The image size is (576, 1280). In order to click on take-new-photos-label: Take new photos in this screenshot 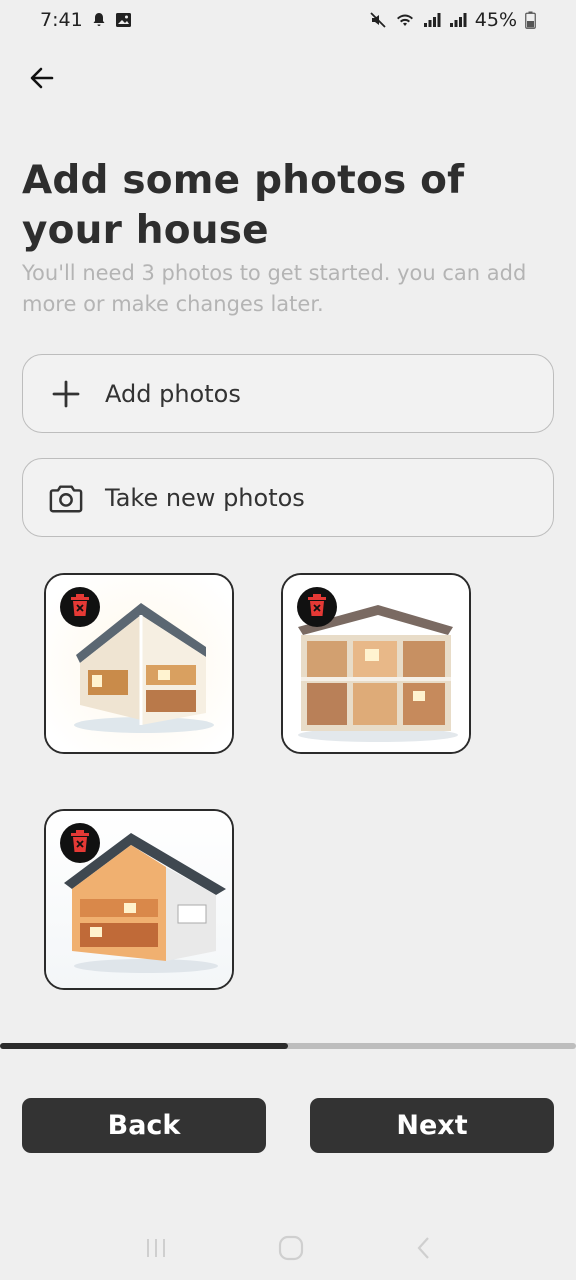, I will do `click(205, 497)`.